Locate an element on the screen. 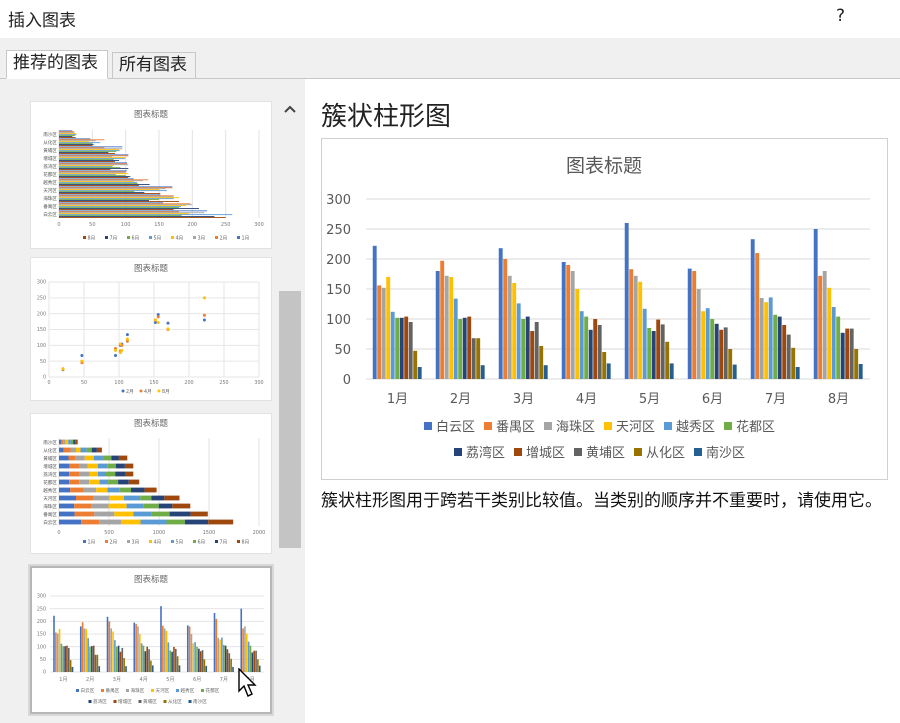 The image size is (900, 723). help-button: ? is located at coordinates (840, 16).